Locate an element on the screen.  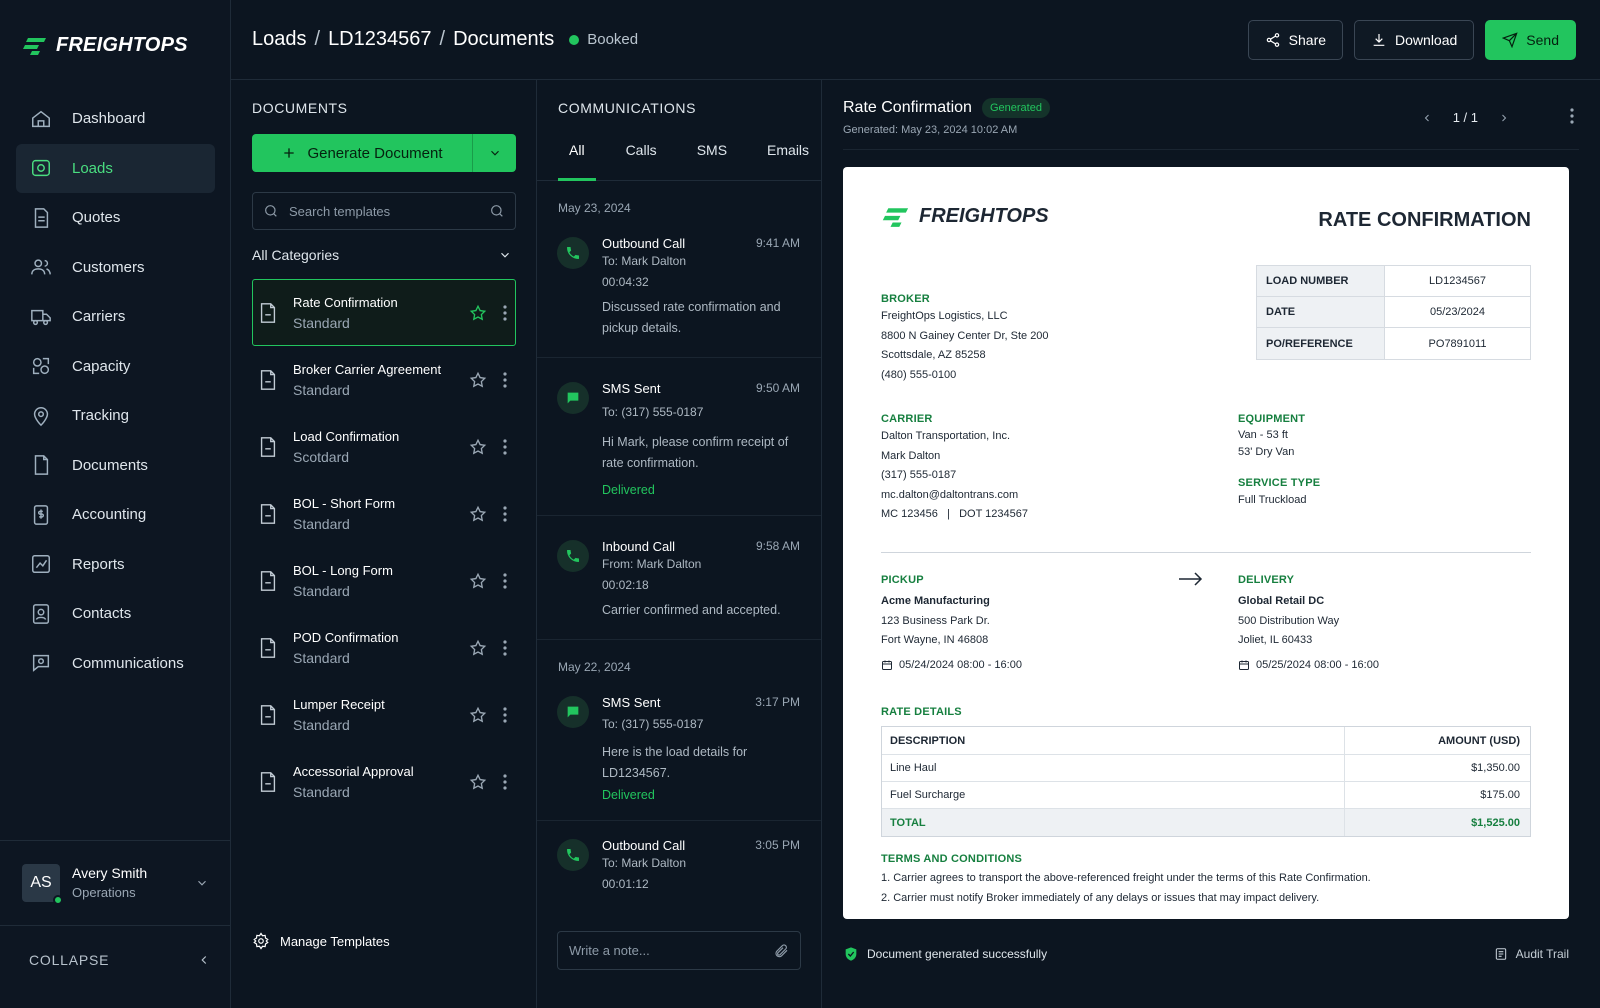
shield-check-icon is located at coordinates (851, 954).